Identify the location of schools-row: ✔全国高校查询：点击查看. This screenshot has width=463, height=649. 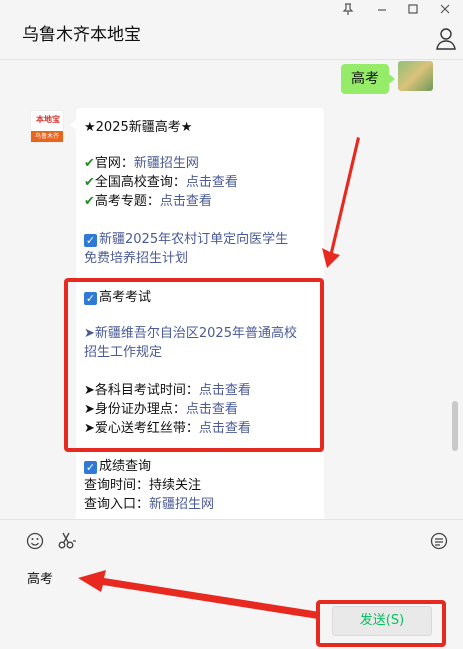
(161, 182).